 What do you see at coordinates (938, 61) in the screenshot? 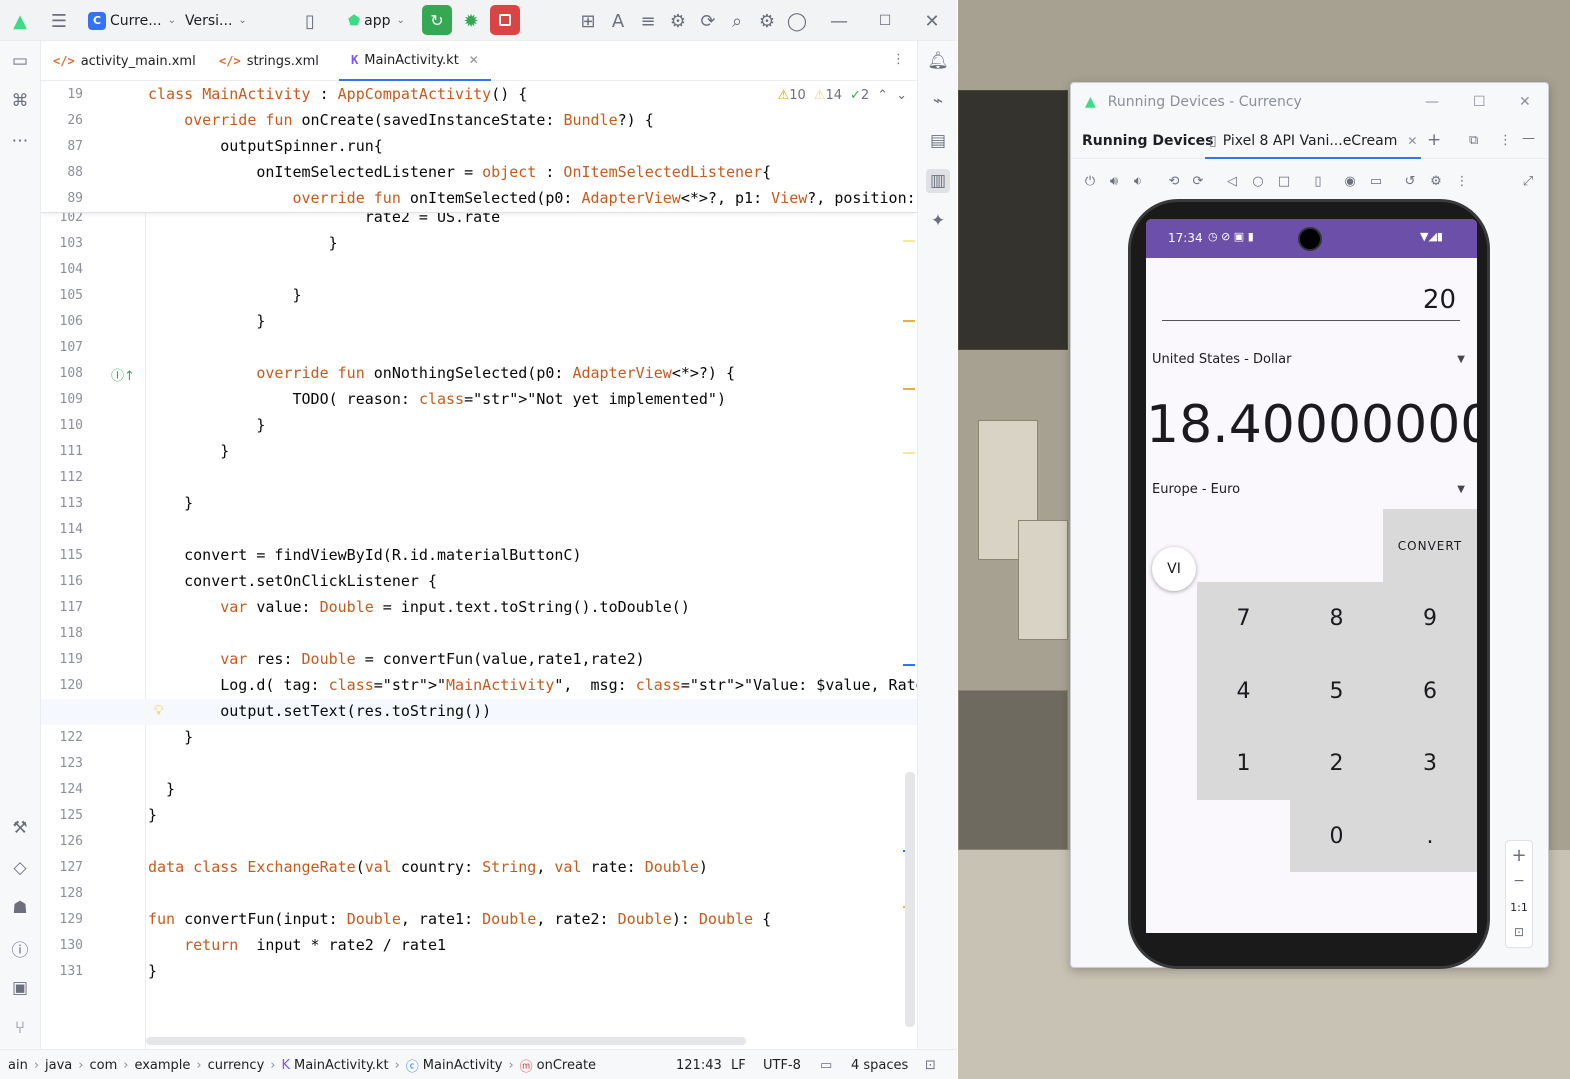
I see `notifications-icon: 🔔︎` at bounding box center [938, 61].